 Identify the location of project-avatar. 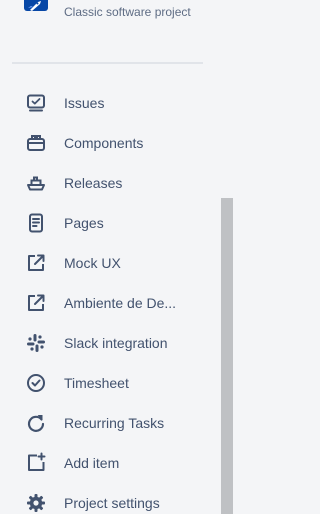
(36, 5).